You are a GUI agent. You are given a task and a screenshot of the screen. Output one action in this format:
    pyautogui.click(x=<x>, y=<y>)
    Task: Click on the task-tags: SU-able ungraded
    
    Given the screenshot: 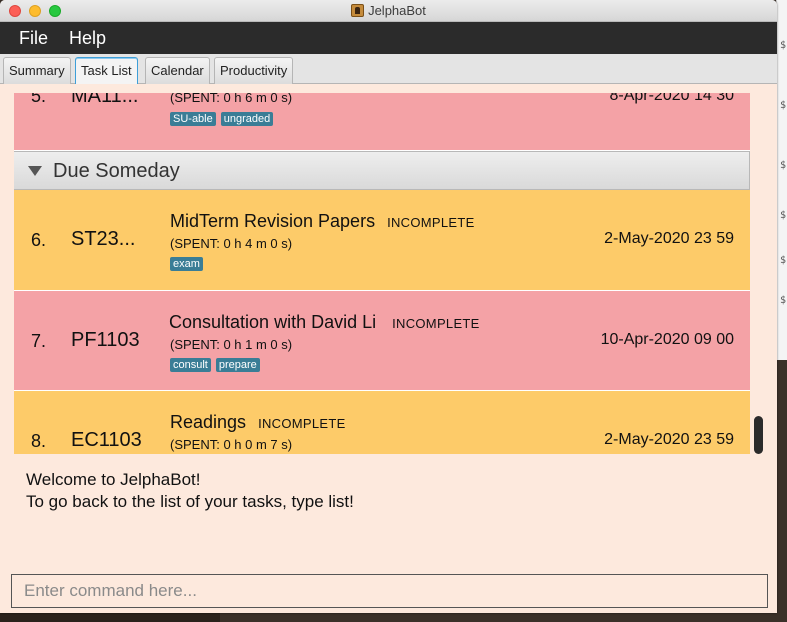 What is the action you would take?
    pyautogui.click(x=222, y=119)
    